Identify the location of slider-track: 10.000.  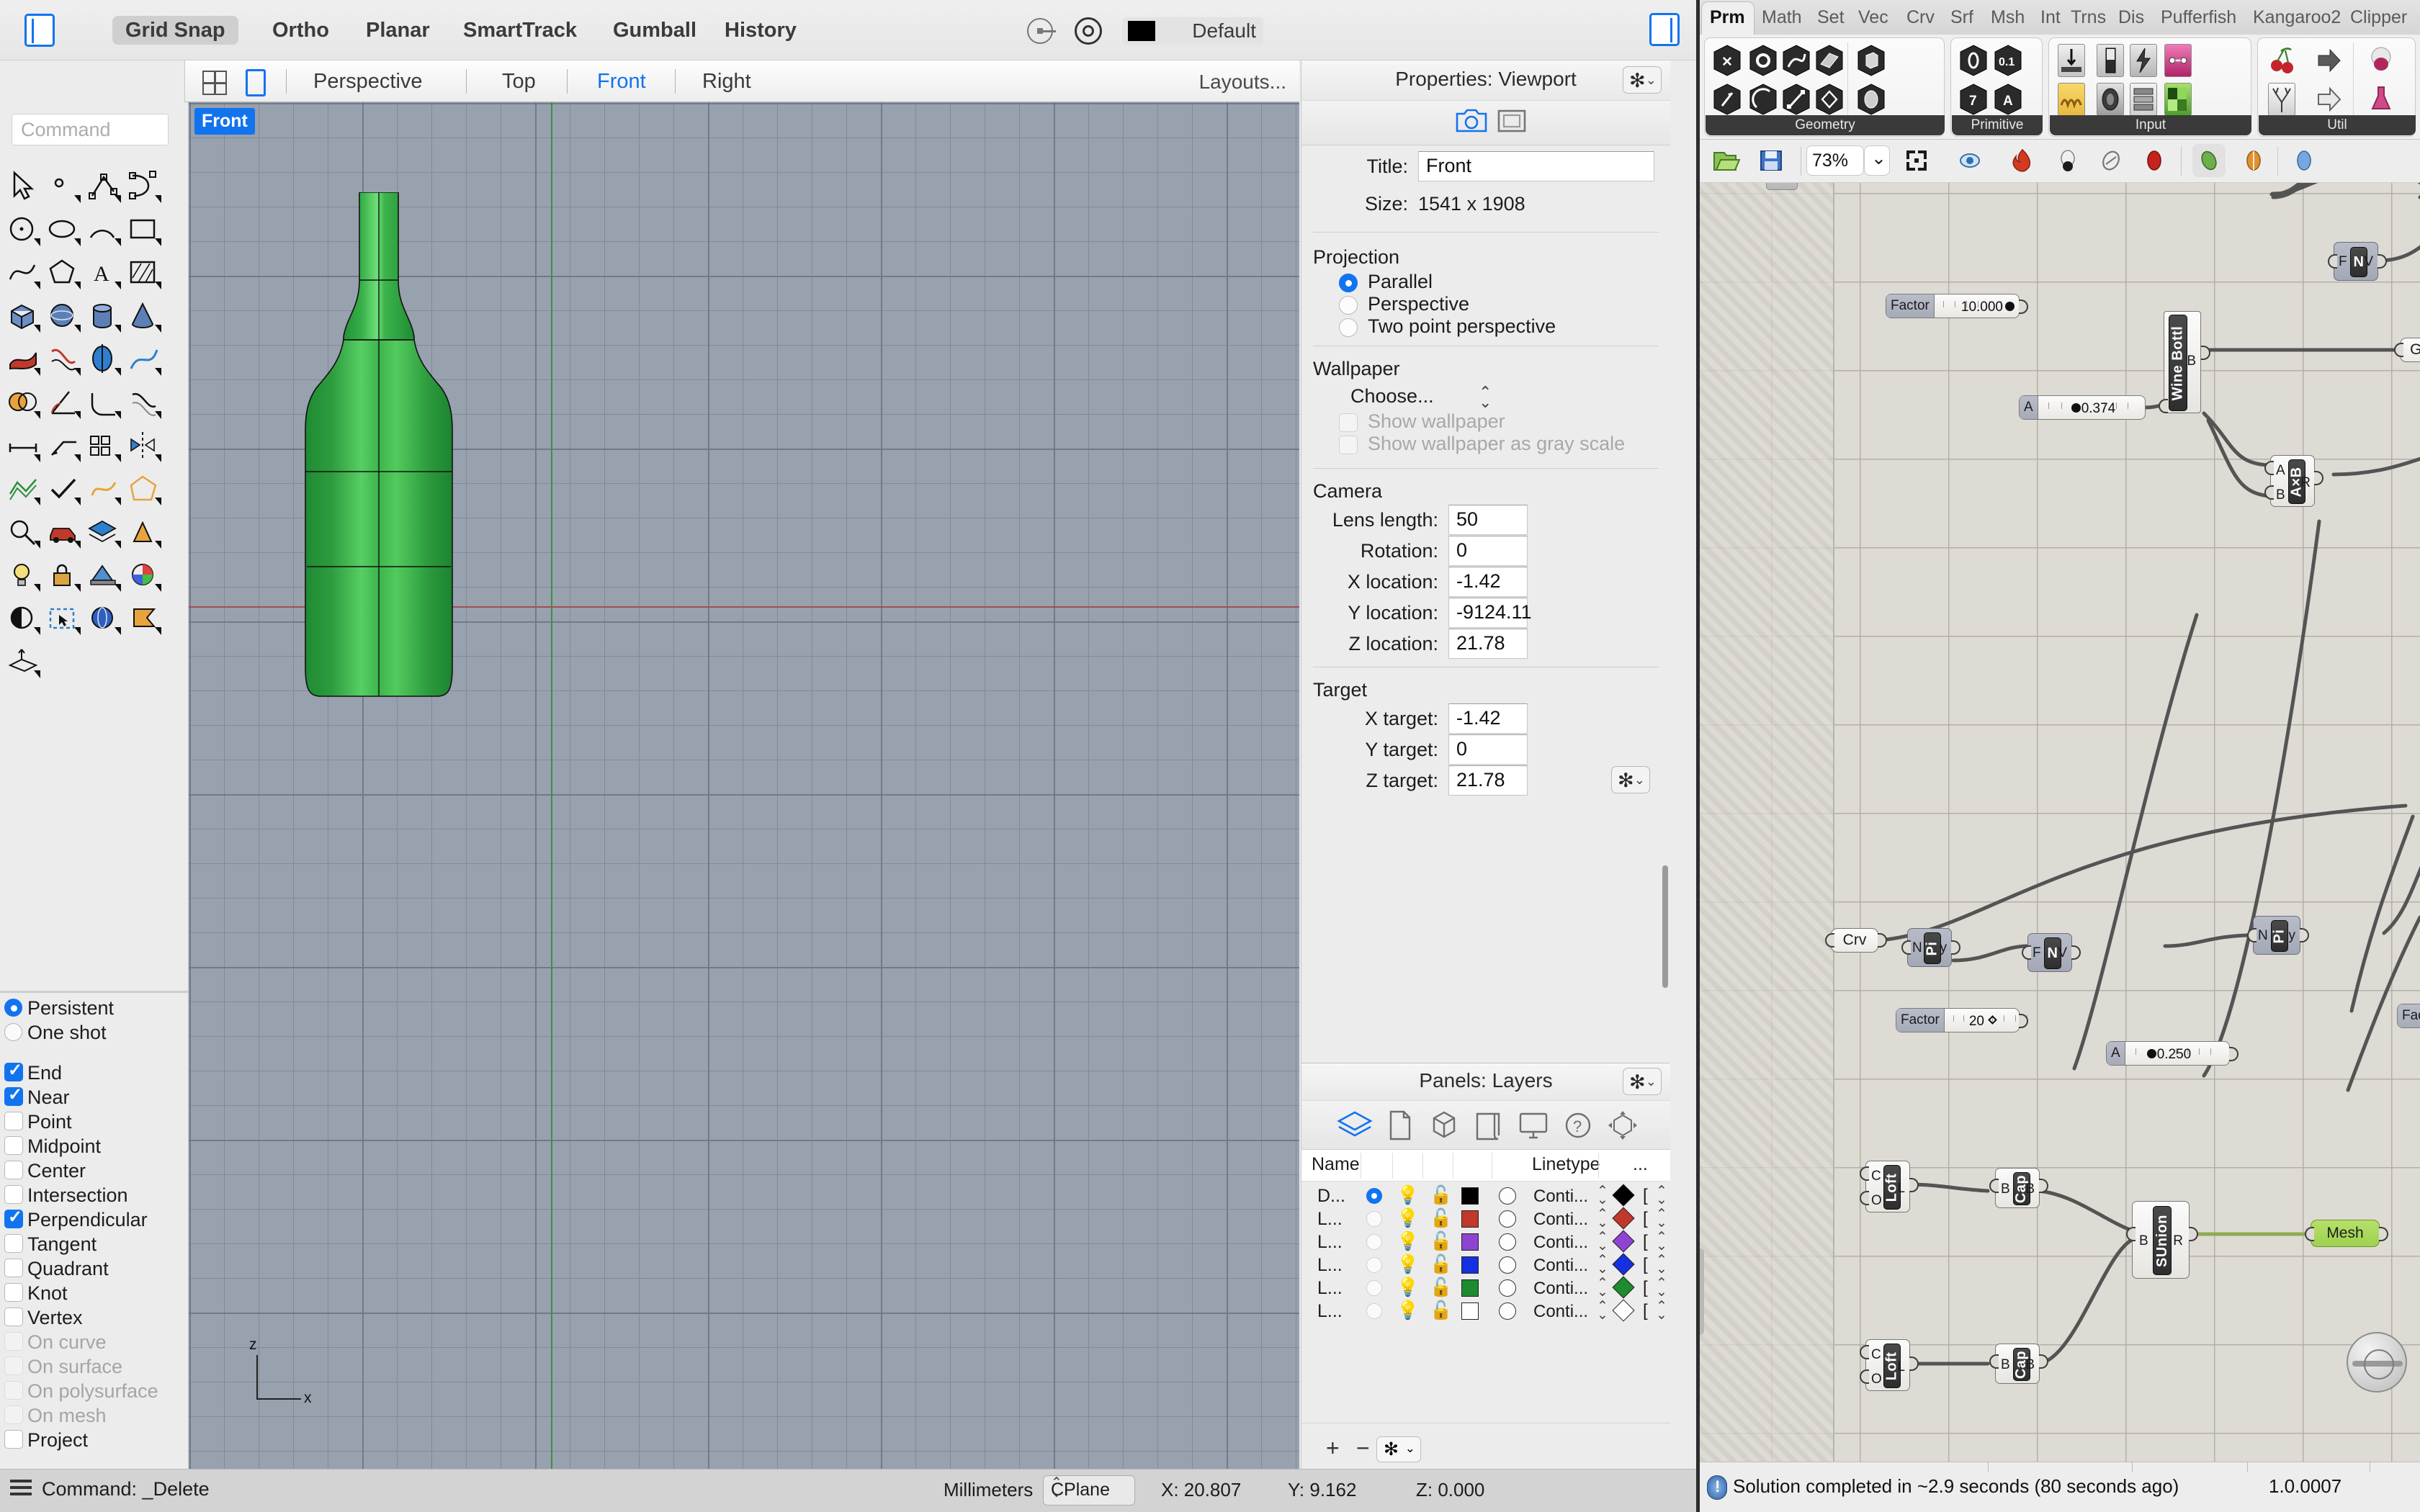
(1977, 306).